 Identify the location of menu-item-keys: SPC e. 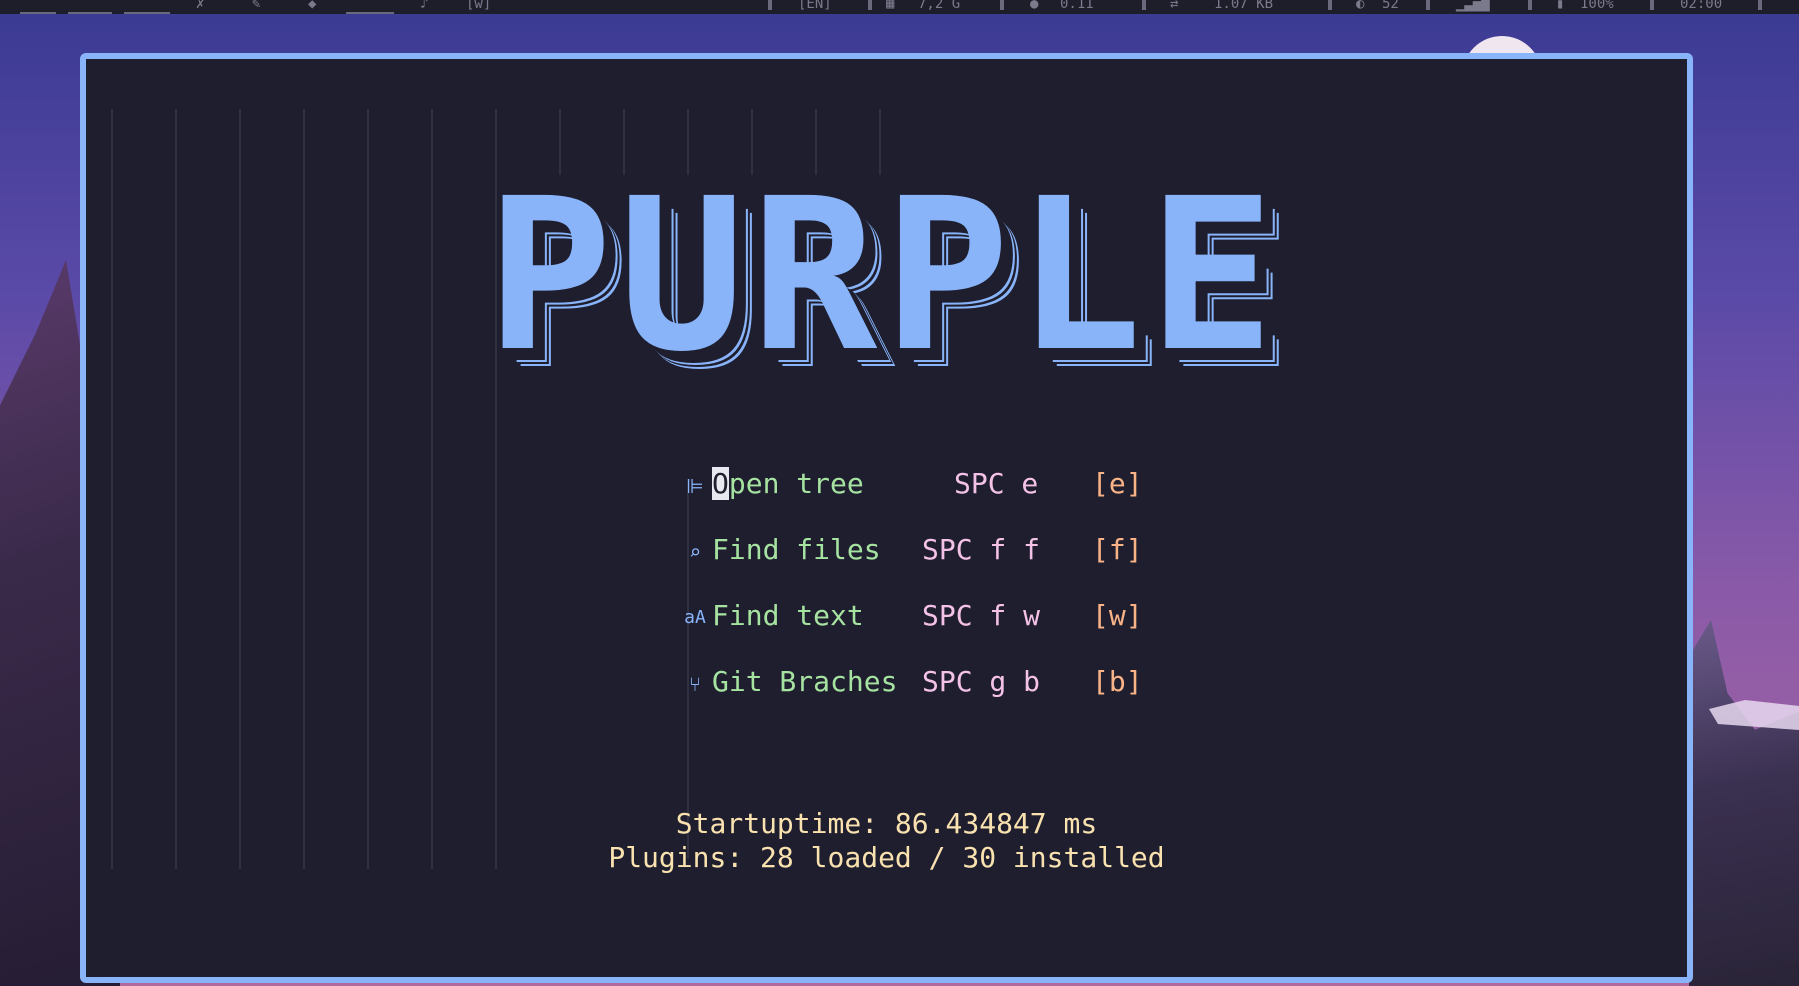
(996, 483).